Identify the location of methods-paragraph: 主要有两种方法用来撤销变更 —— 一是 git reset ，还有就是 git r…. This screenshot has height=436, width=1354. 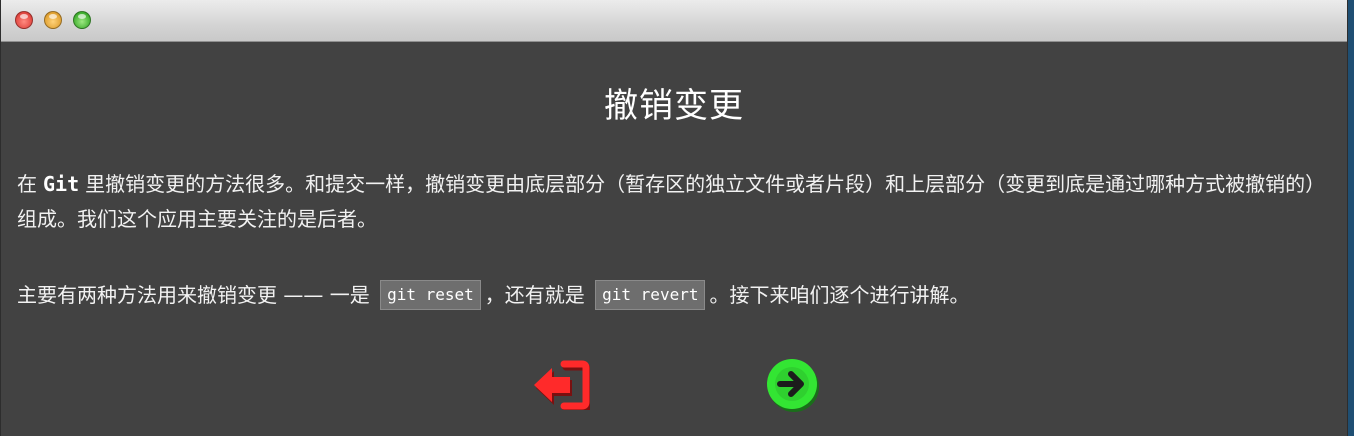
(676, 295).